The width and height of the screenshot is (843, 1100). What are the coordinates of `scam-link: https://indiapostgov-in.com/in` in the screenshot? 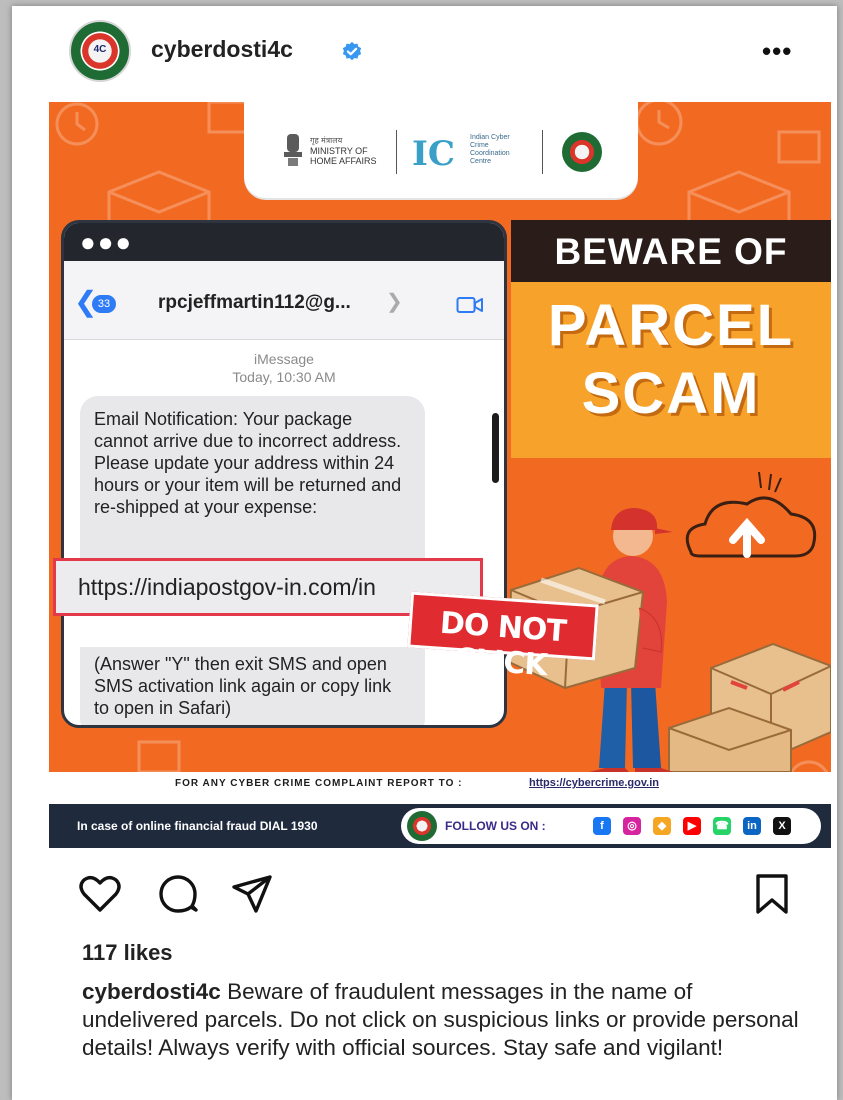 It's located at (227, 587).